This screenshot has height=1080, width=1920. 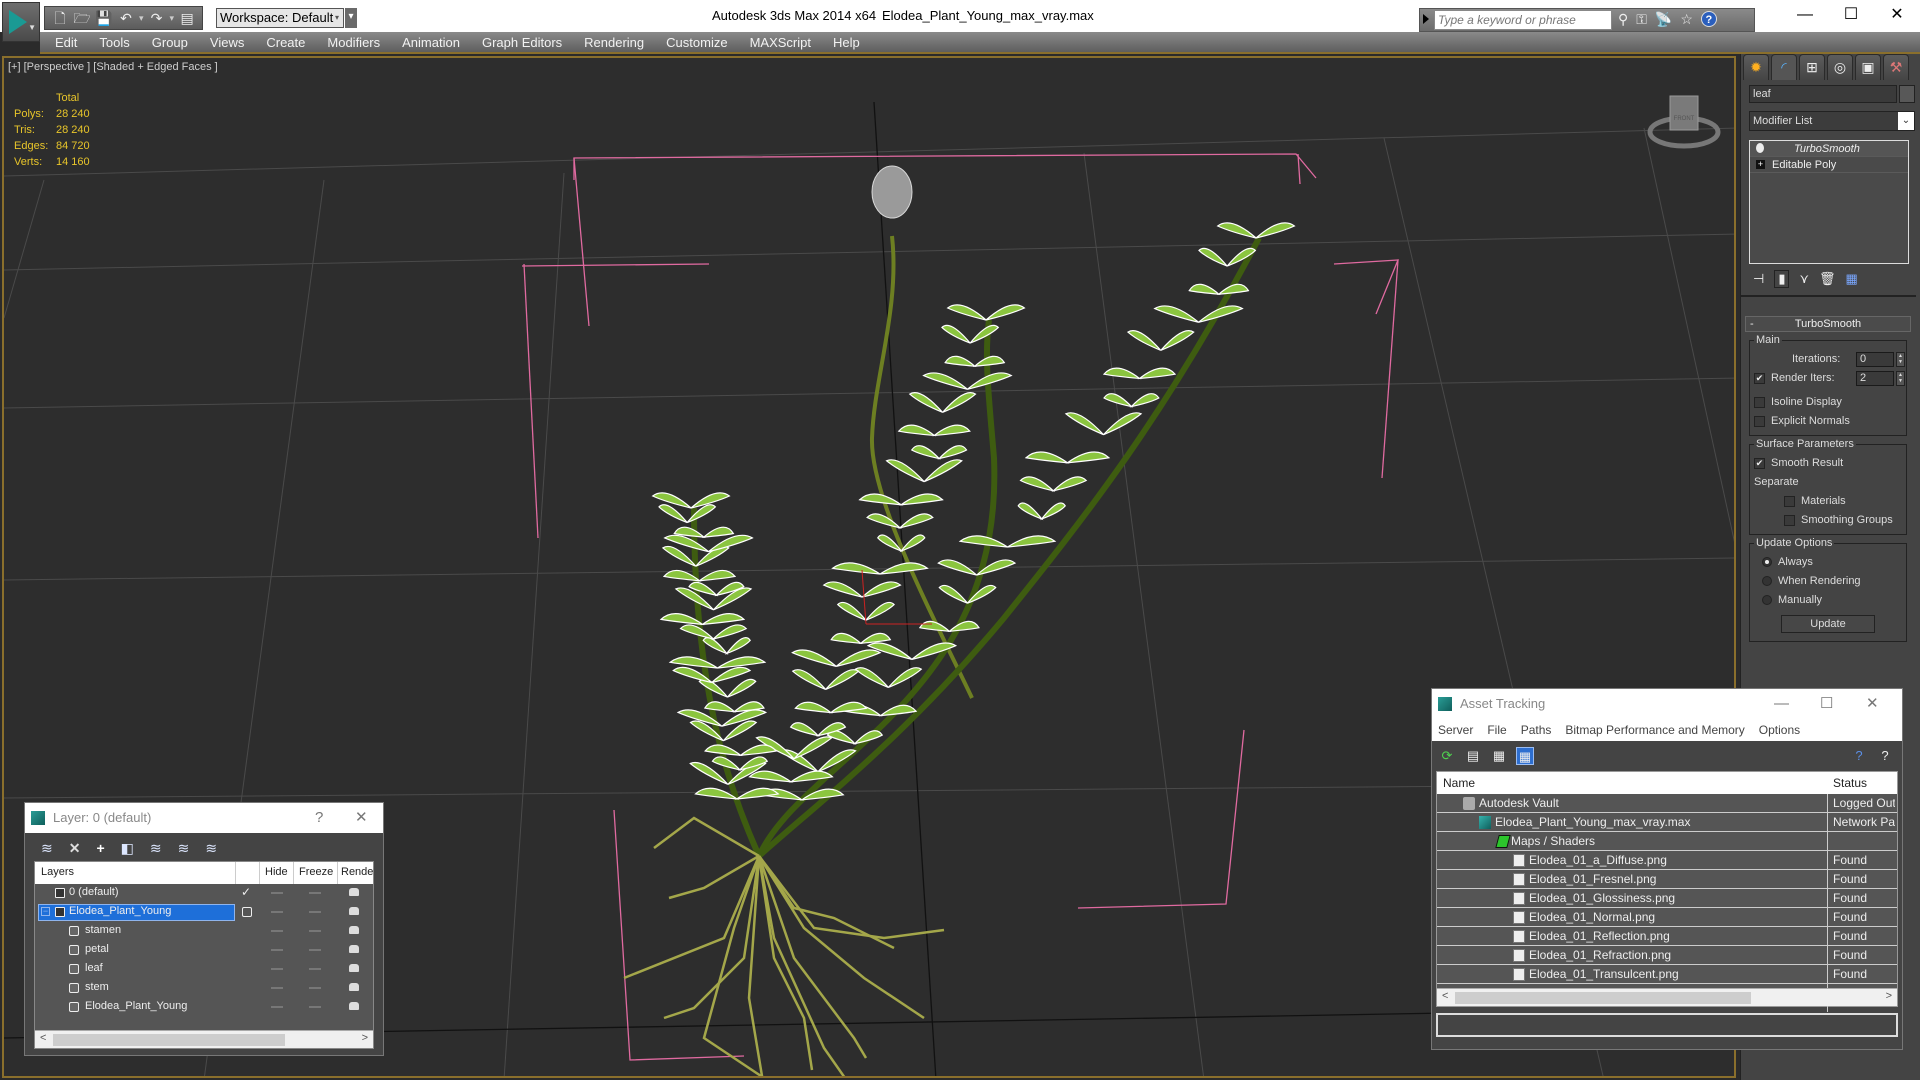 I want to click on viewcube-cube, so click(x=1684, y=113).